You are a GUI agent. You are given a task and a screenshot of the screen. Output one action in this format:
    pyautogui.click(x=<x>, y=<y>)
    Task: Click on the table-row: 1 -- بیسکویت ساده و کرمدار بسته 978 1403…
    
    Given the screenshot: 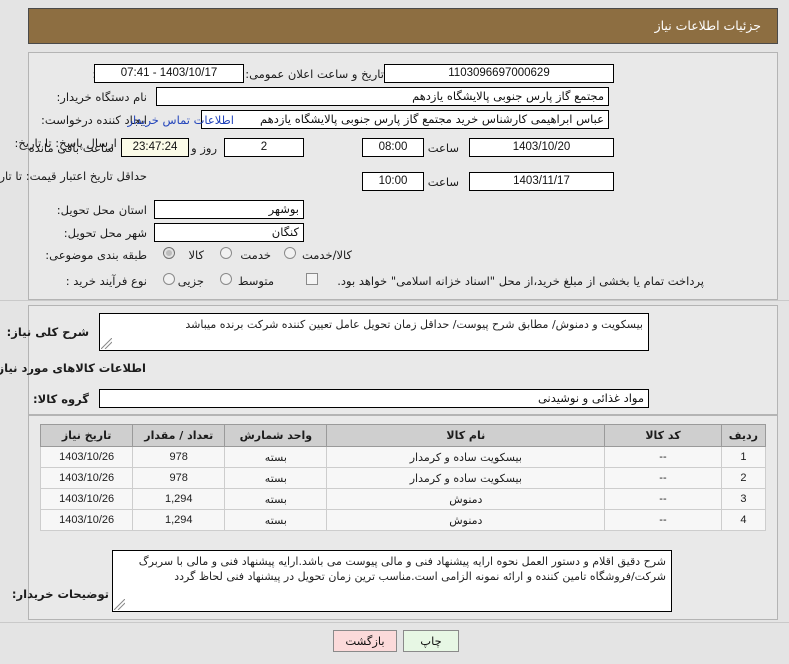 What is the action you would take?
    pyautogui.click(x=403, y=457)
    